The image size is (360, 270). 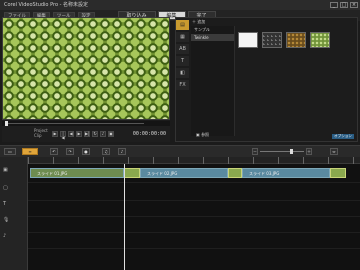 I want to click on auto-music-icon: ♪, so click(x=122, y=151).